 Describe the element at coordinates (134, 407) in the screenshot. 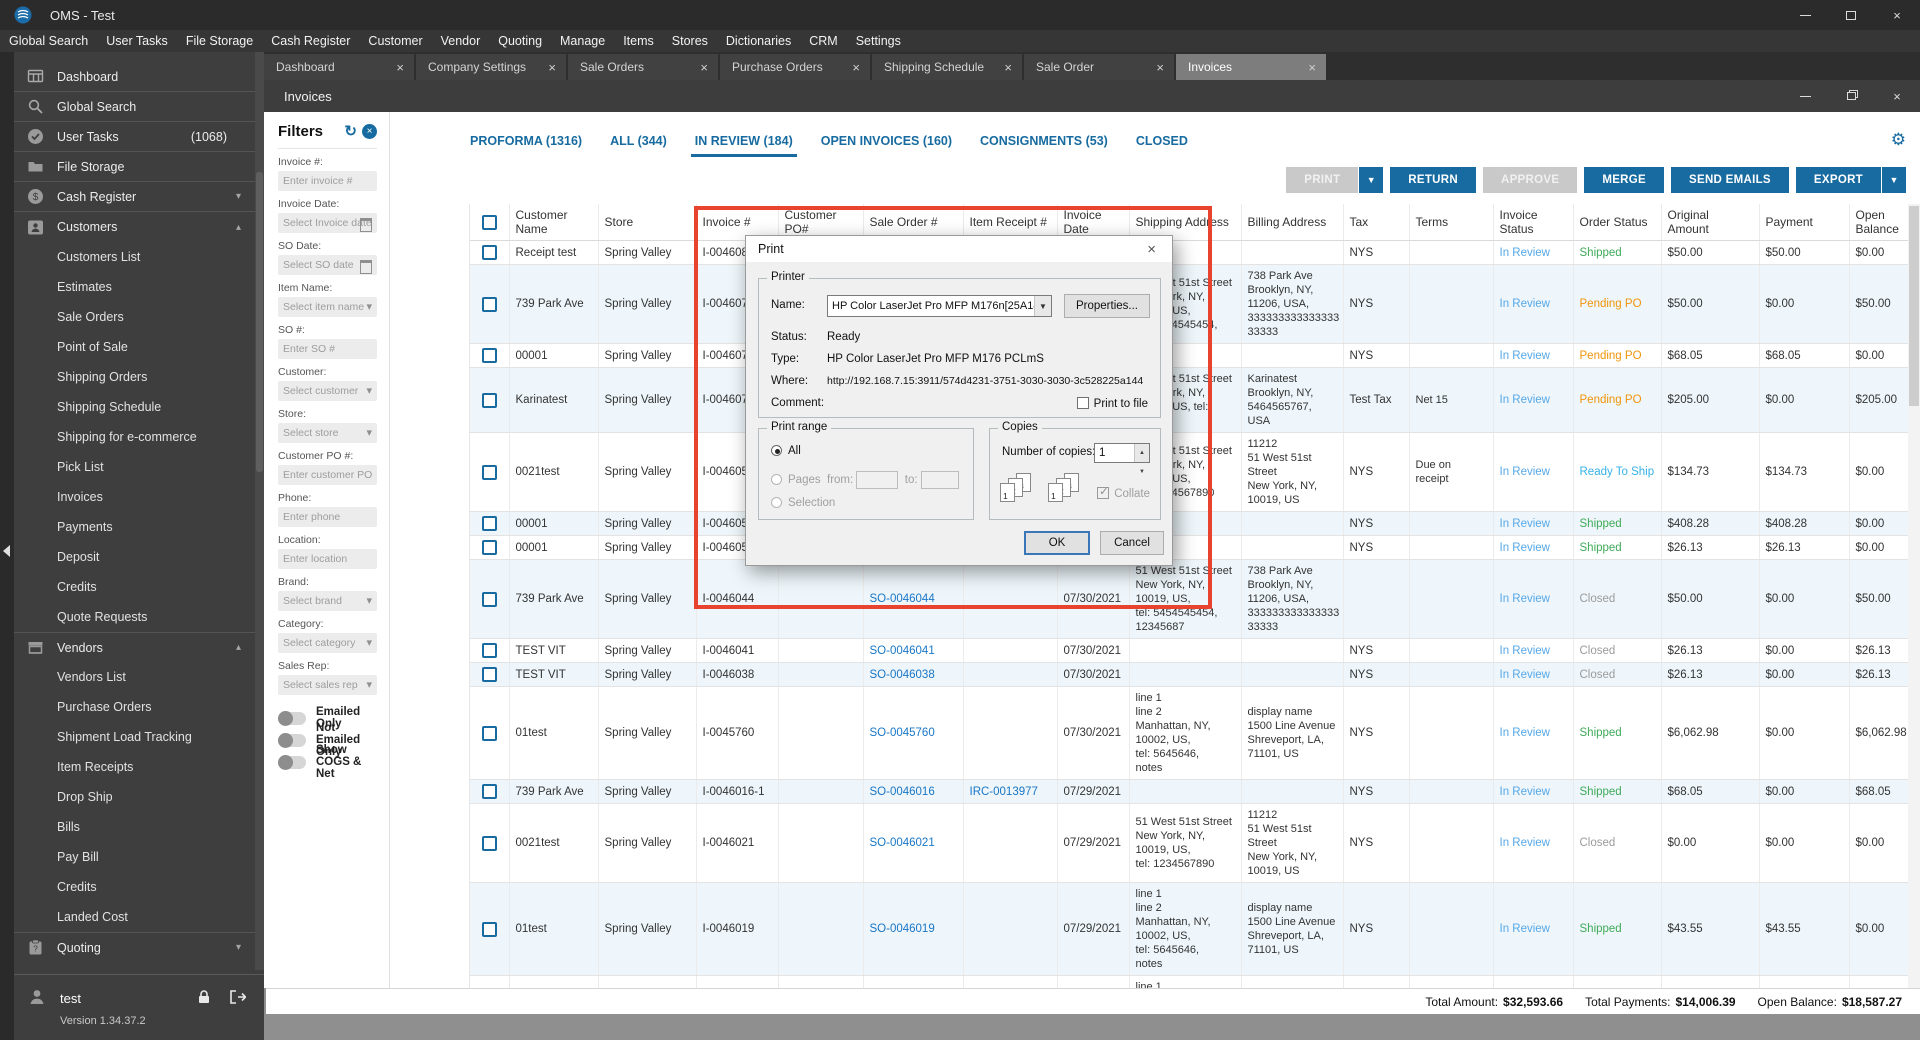

I see `sidebar-subitem: Shipping Schedule` at that location.